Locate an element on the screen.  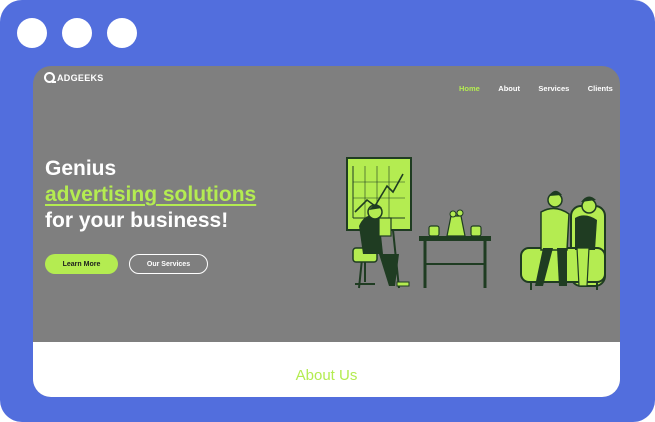
site-logo: ADGEEKS is located at coordinates (74, 77).